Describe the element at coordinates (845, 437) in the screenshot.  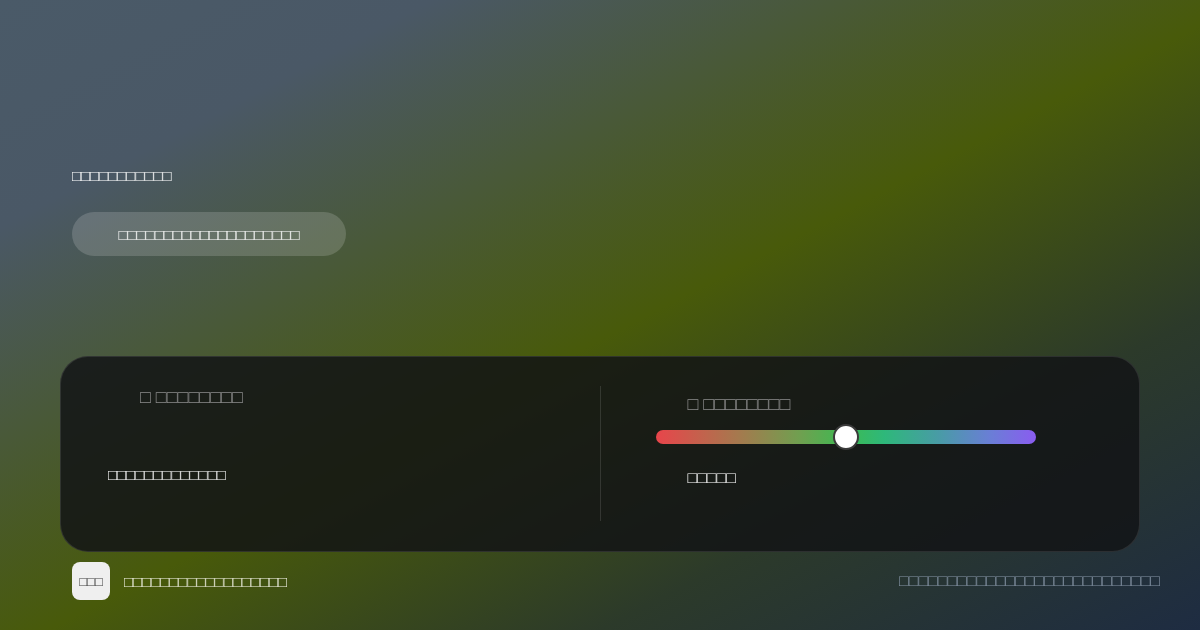
I see `slider-thumb` at that location.